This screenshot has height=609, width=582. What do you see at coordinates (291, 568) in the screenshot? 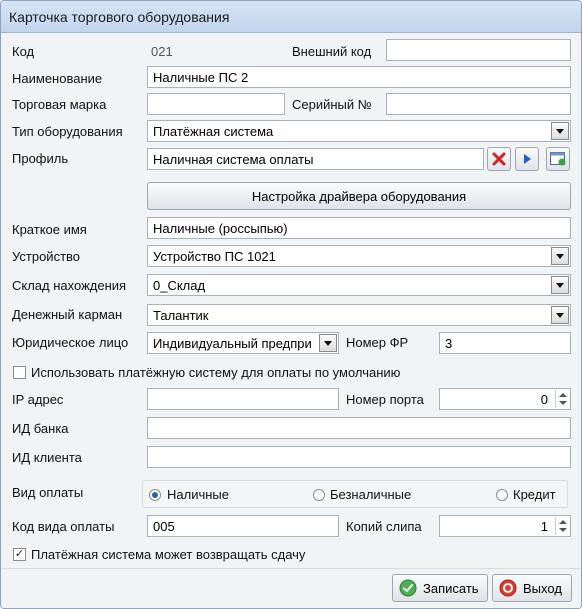
I see `footer-divider` at bounding box center [291, 568].